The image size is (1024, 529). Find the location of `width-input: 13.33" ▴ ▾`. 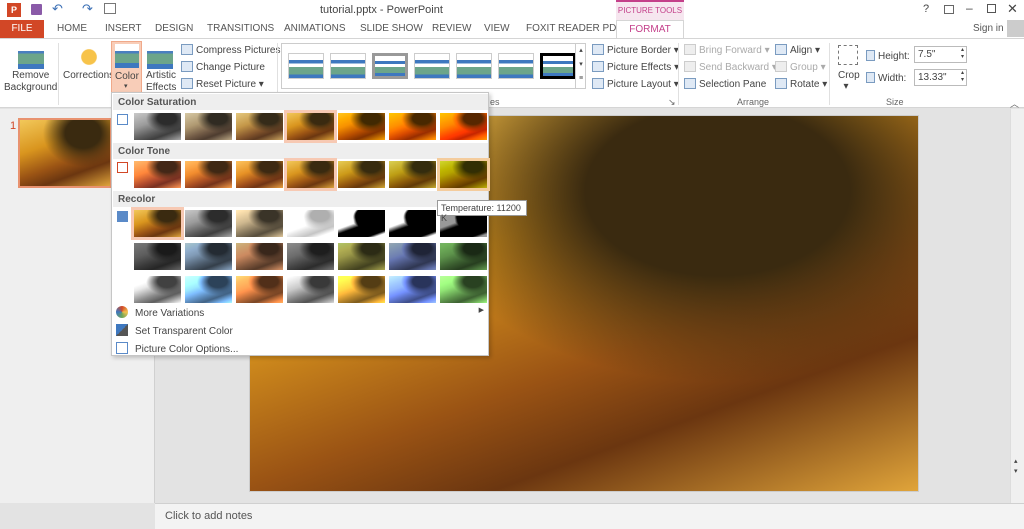

width-input: 13.33" ▴ ▾ is located at coordinates (940, 77).